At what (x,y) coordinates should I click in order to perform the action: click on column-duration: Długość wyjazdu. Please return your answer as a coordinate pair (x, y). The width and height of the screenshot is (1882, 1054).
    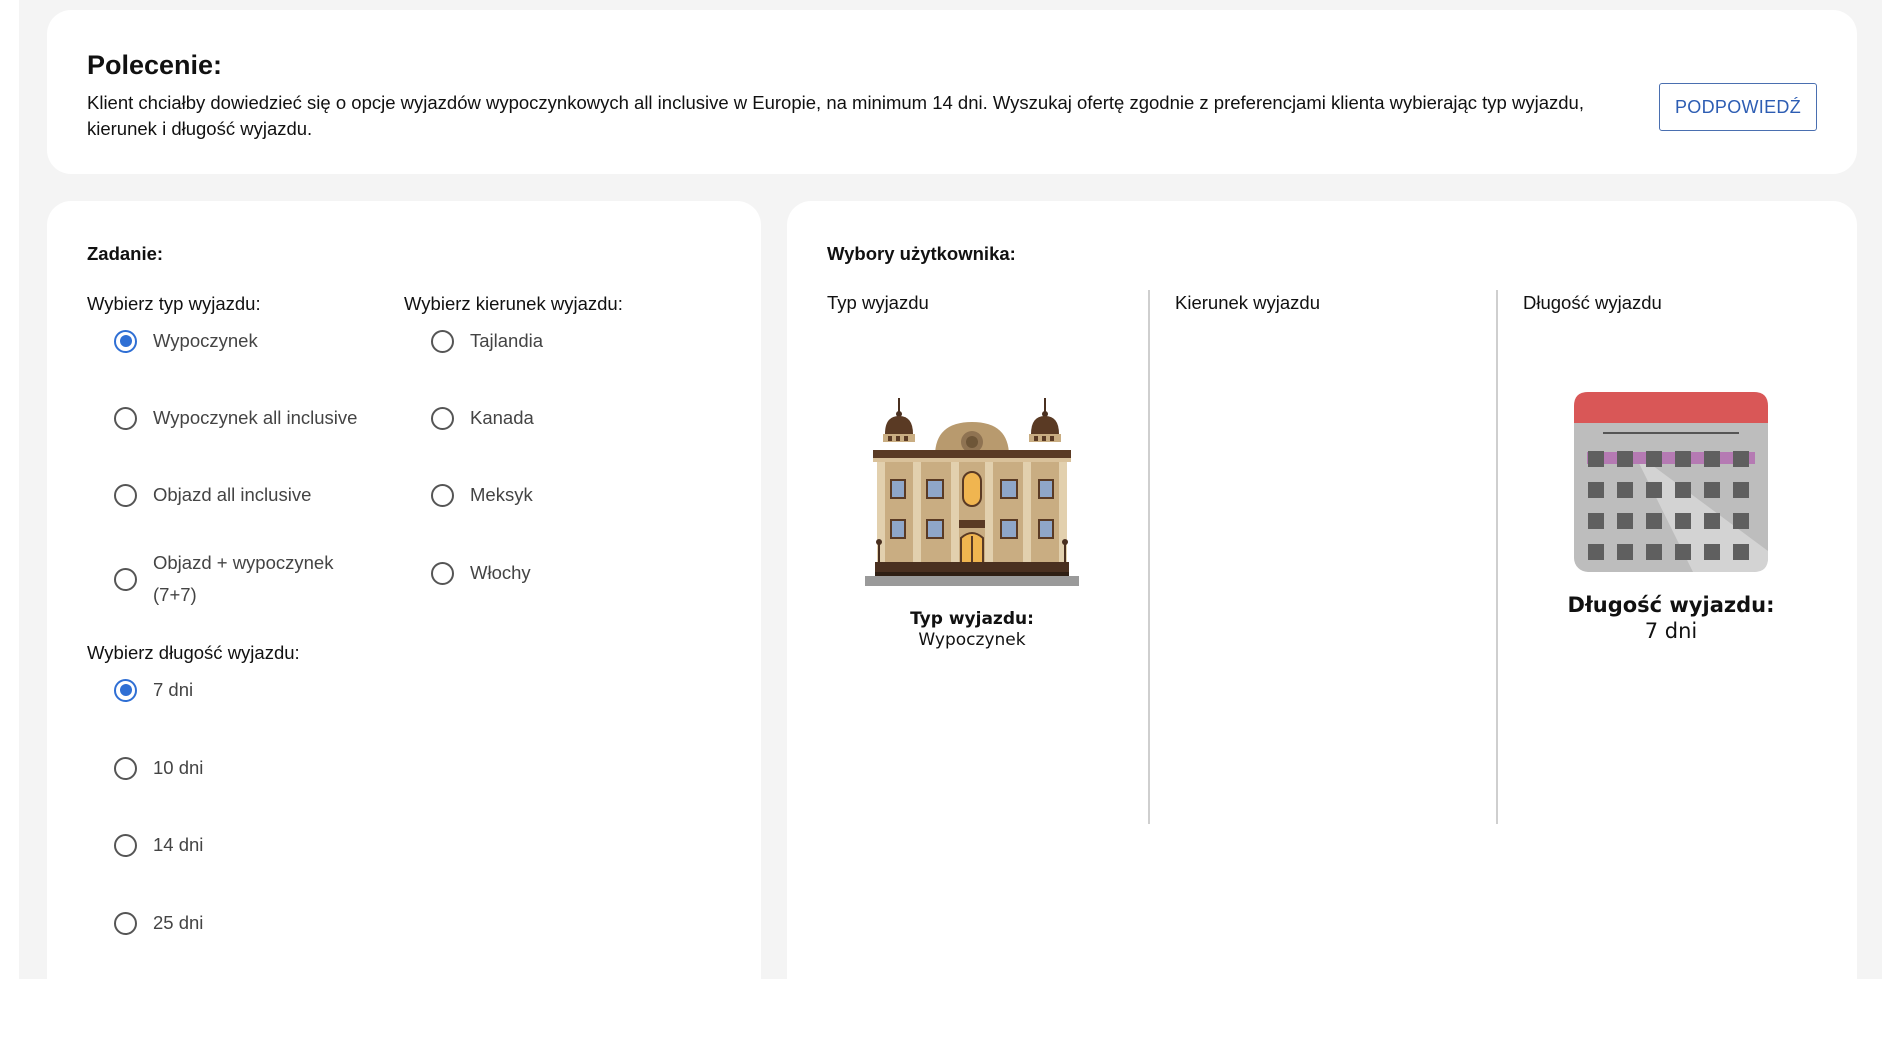
    Looking at the image, I should click on (1592, 302).